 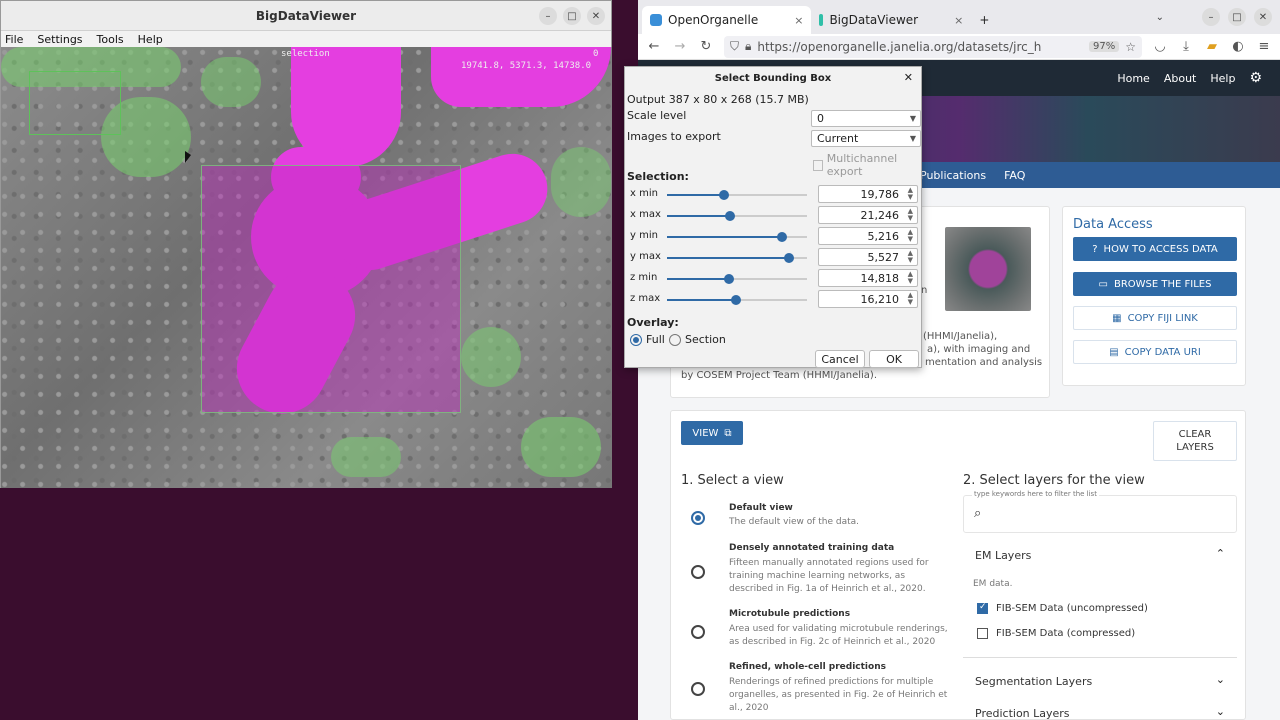 What do you see at coordinates (868, 299) in the screenshot?
I see `slider-value-spinner: 16,210 ▲ ▼` at bounding box center [868, 299].